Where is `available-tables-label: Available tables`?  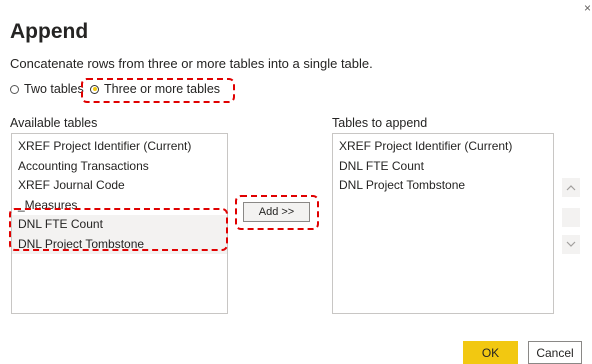 available-tables-label: Available tables is located at coordinates (54, 123).